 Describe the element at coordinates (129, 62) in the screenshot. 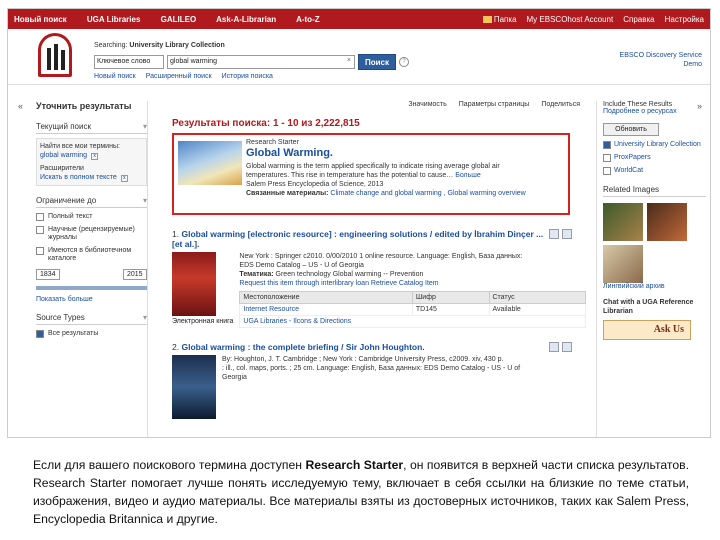

I see `field-select: Ключевое слово` at that location.